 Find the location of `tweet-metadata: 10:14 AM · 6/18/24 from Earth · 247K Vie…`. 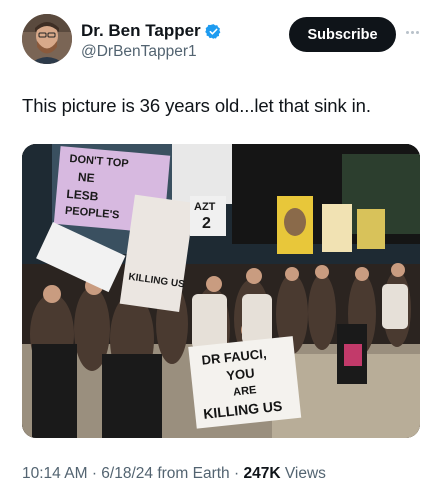

tweet-metadata: 10:14 AM · 6/18/24 from Earth · 247K Vie… is located at coordinates (174, 474).